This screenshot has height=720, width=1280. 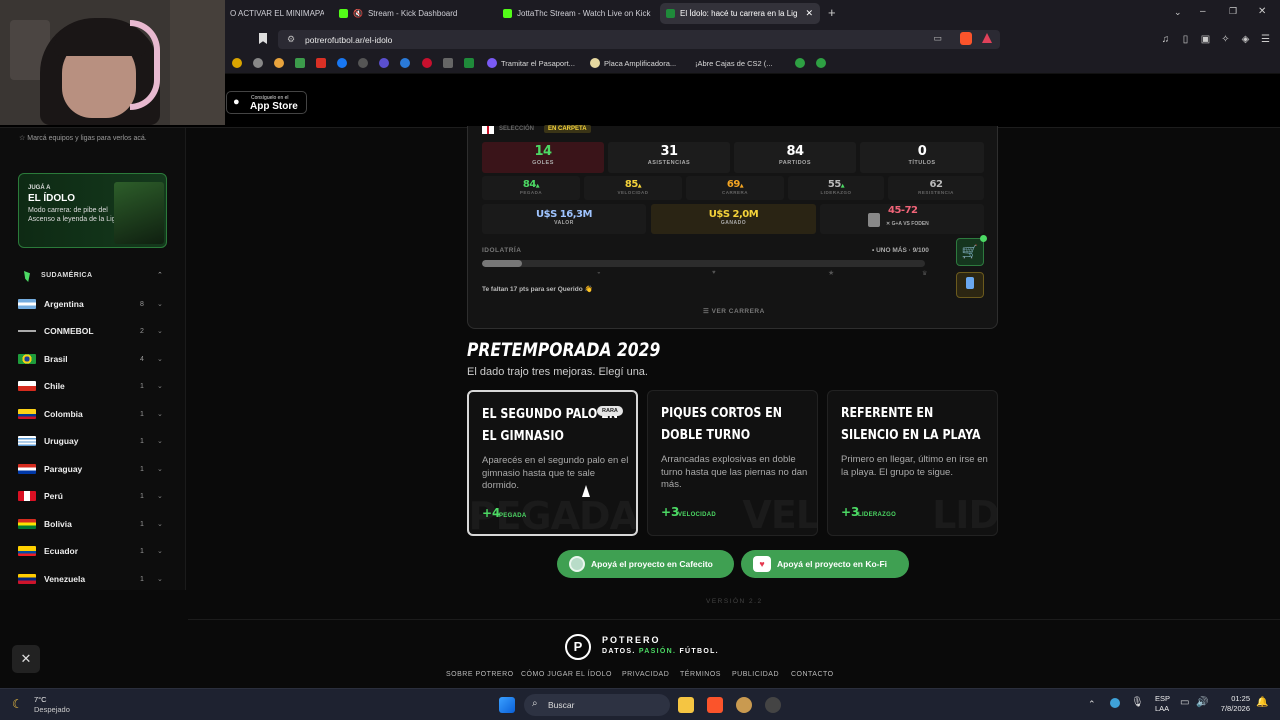 What do you see at coordinates (900, 250) in the screenshot?
I see `idolatria-status: • UNO MÁS · 9/100` at bounding box center [900, 250].